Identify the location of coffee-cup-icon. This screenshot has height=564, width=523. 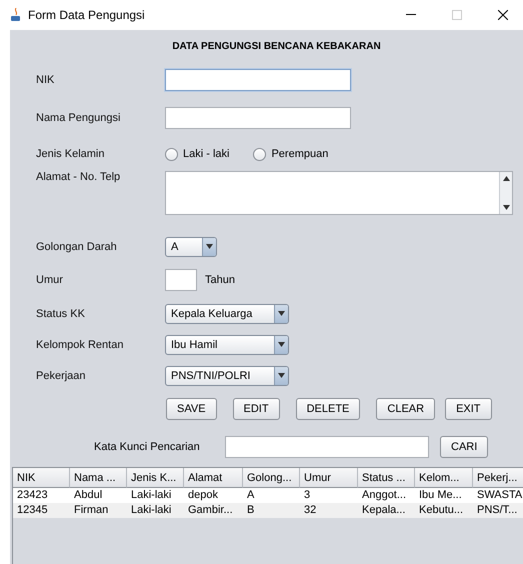
(16, 15).